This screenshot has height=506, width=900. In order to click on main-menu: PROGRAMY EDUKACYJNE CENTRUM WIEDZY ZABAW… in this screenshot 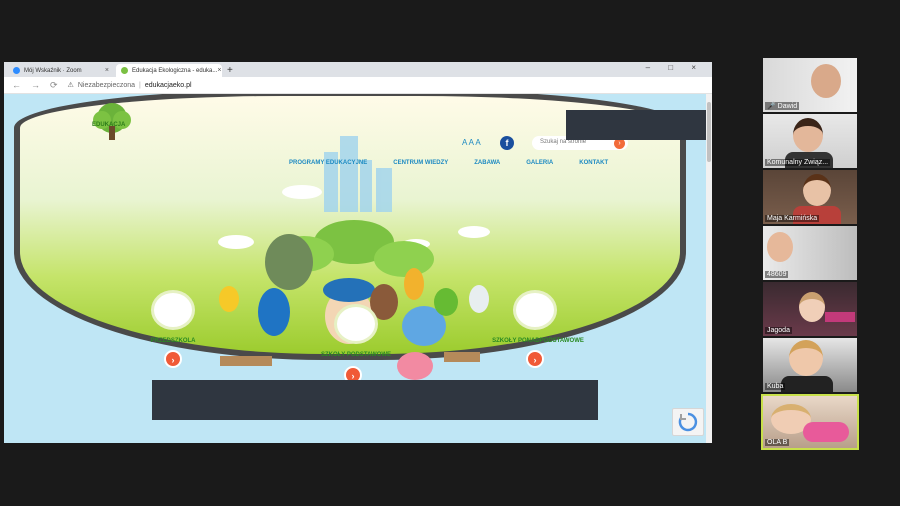, I will do `click(448, 163)`.